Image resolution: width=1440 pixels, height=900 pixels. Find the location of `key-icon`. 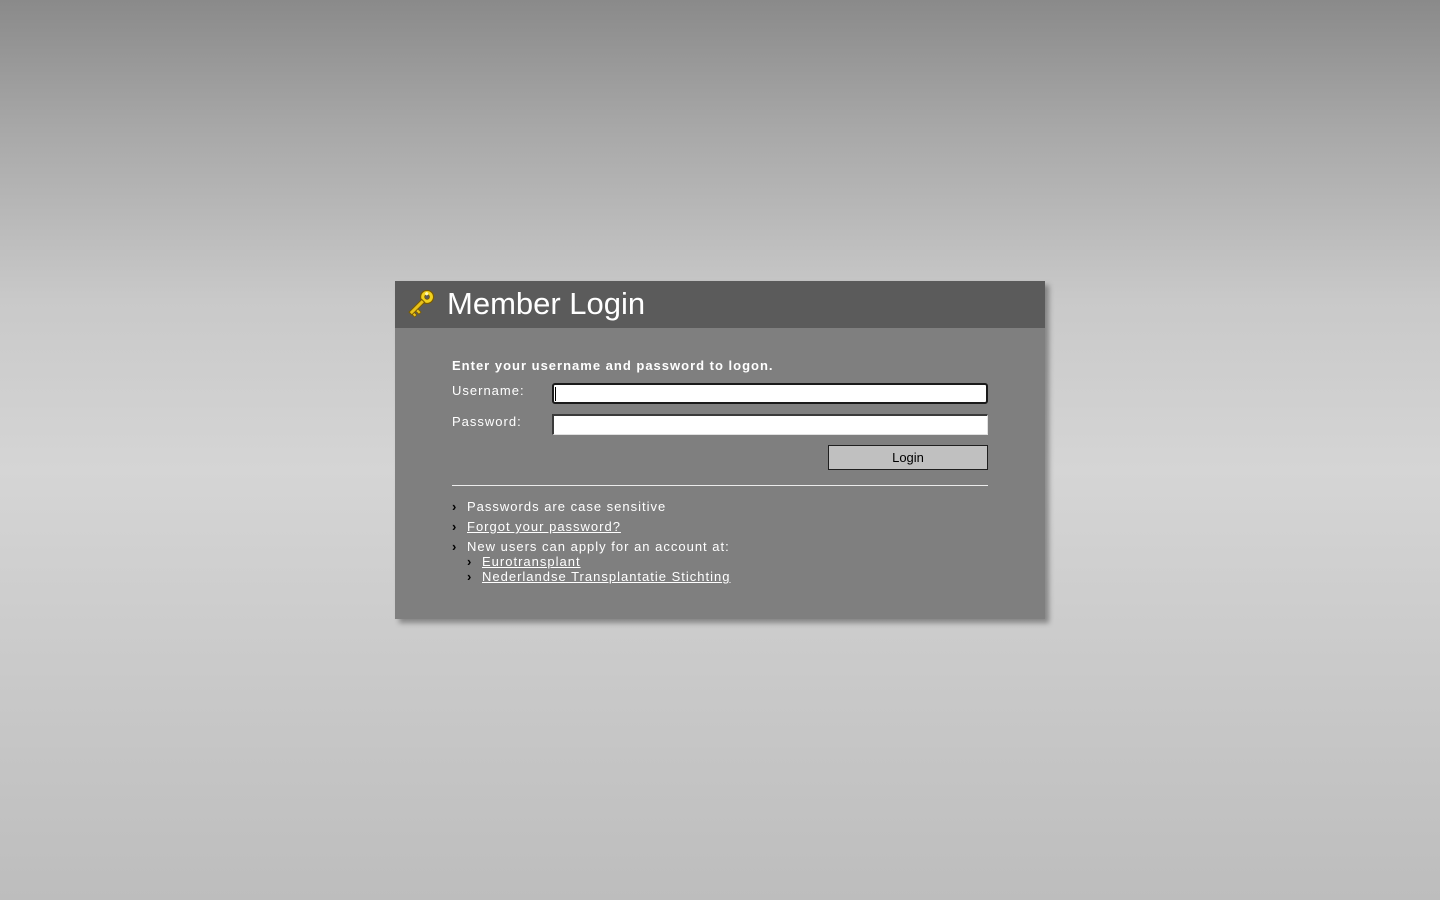

key-icon is located at coordinates (420, 304).